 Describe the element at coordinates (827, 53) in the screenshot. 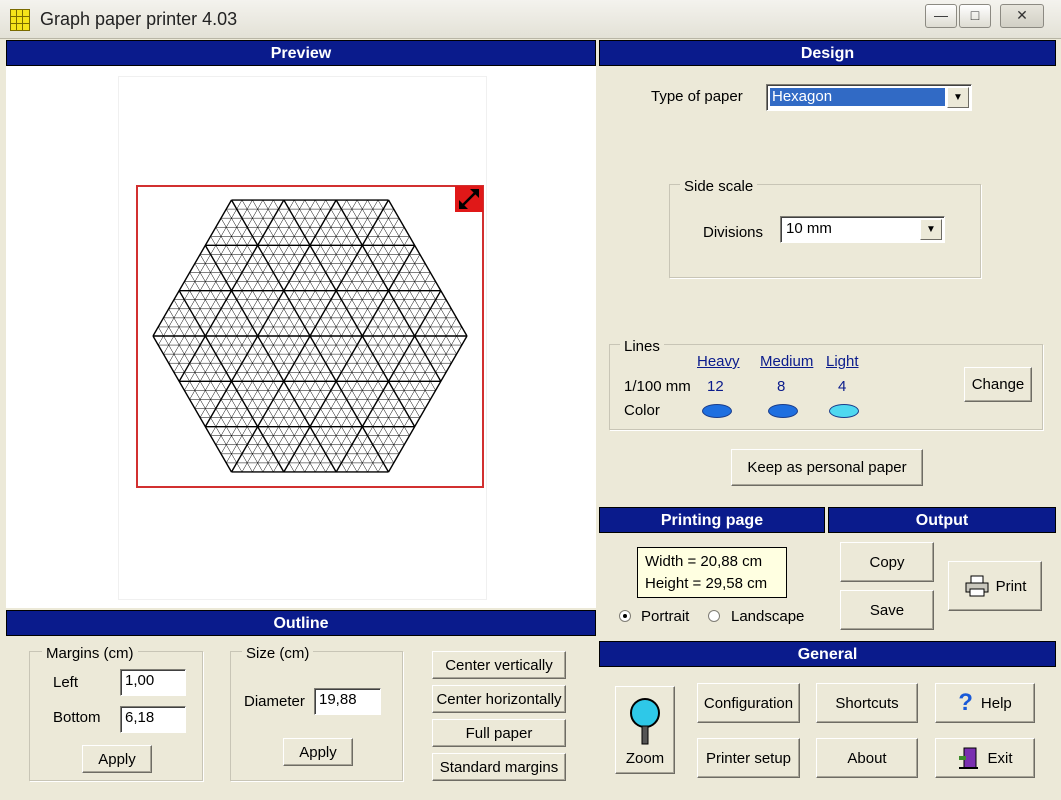

I see `design-header: Design` at that location.